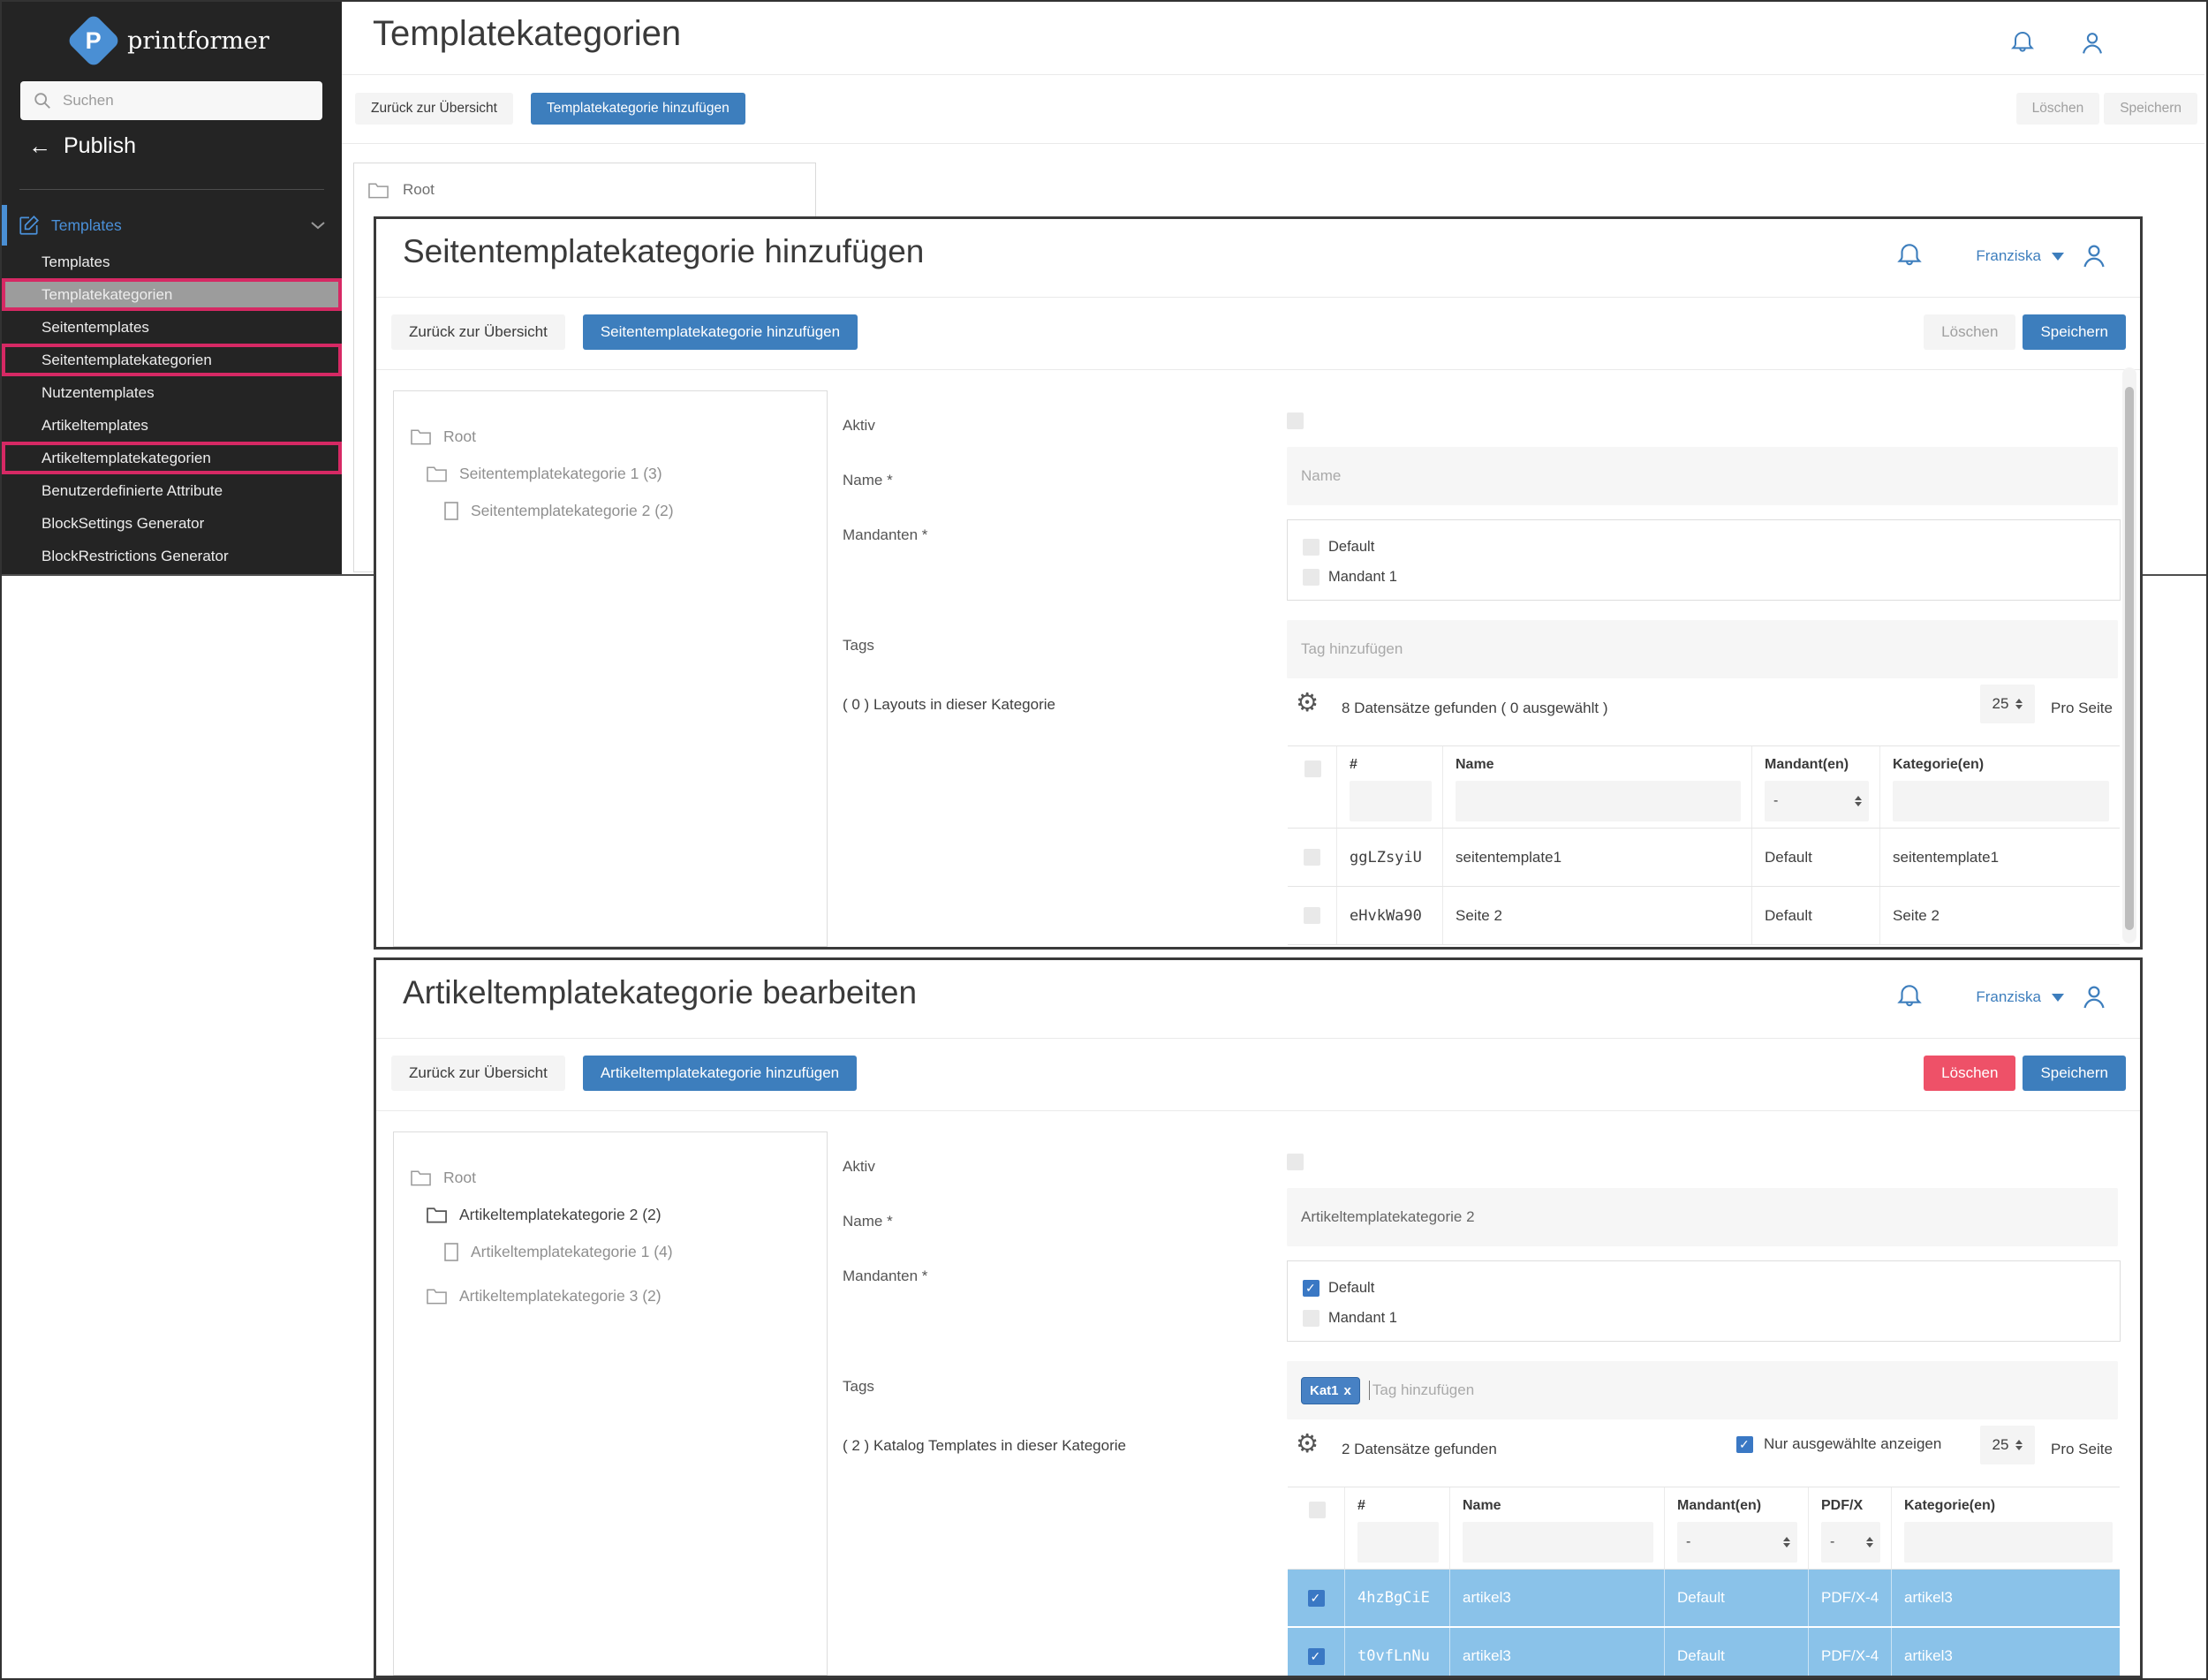 The width and height of the screenshot is (2208, 1680). I want to click on add-seitentemplatekategorie-button: Seitentemplatekategorie hinzufügen, so click(720, 332).